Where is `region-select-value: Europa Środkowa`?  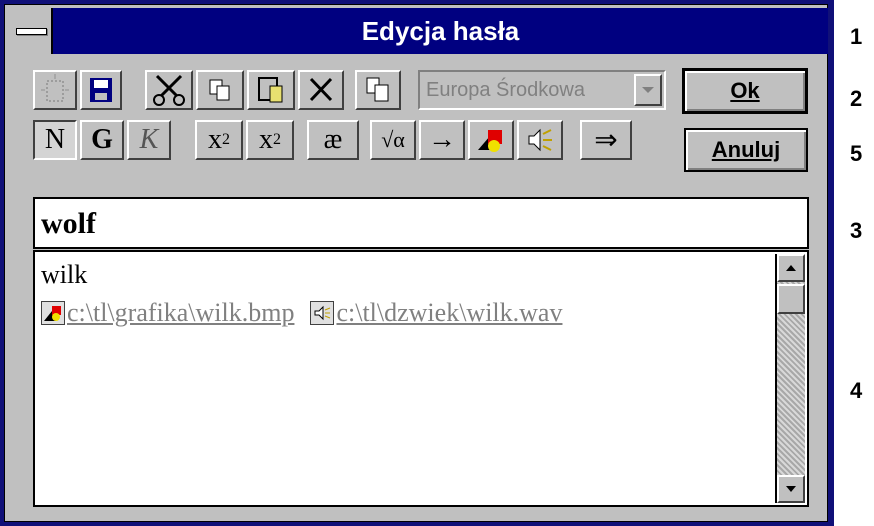
region-select-value: Europa Środkowa is located at coordinates (505, 90).